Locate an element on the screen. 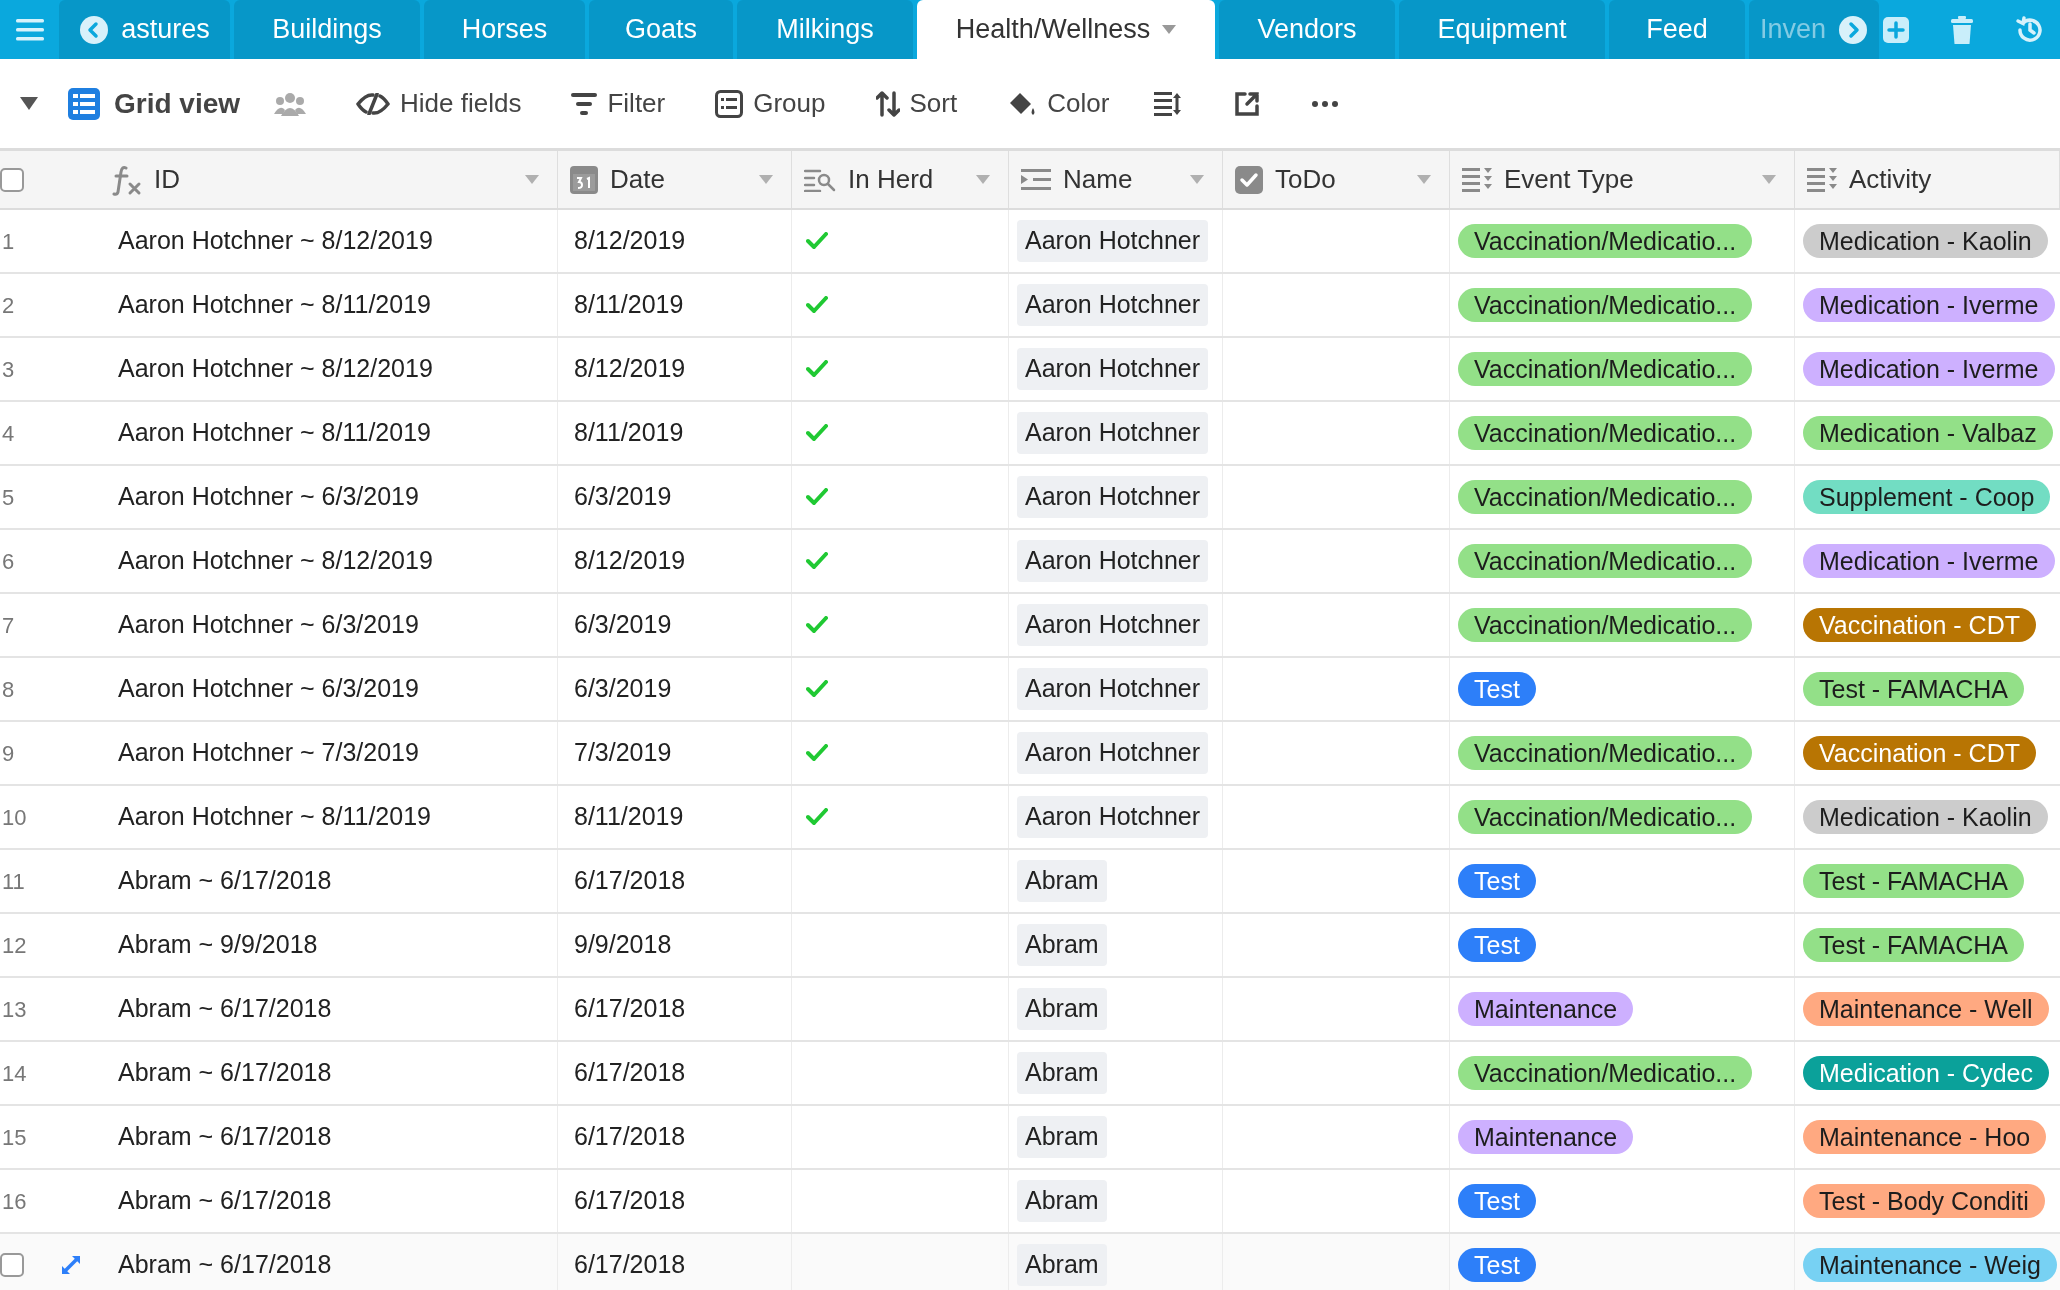  tab: Health/Wellness is located at coordinates (1066, 29).